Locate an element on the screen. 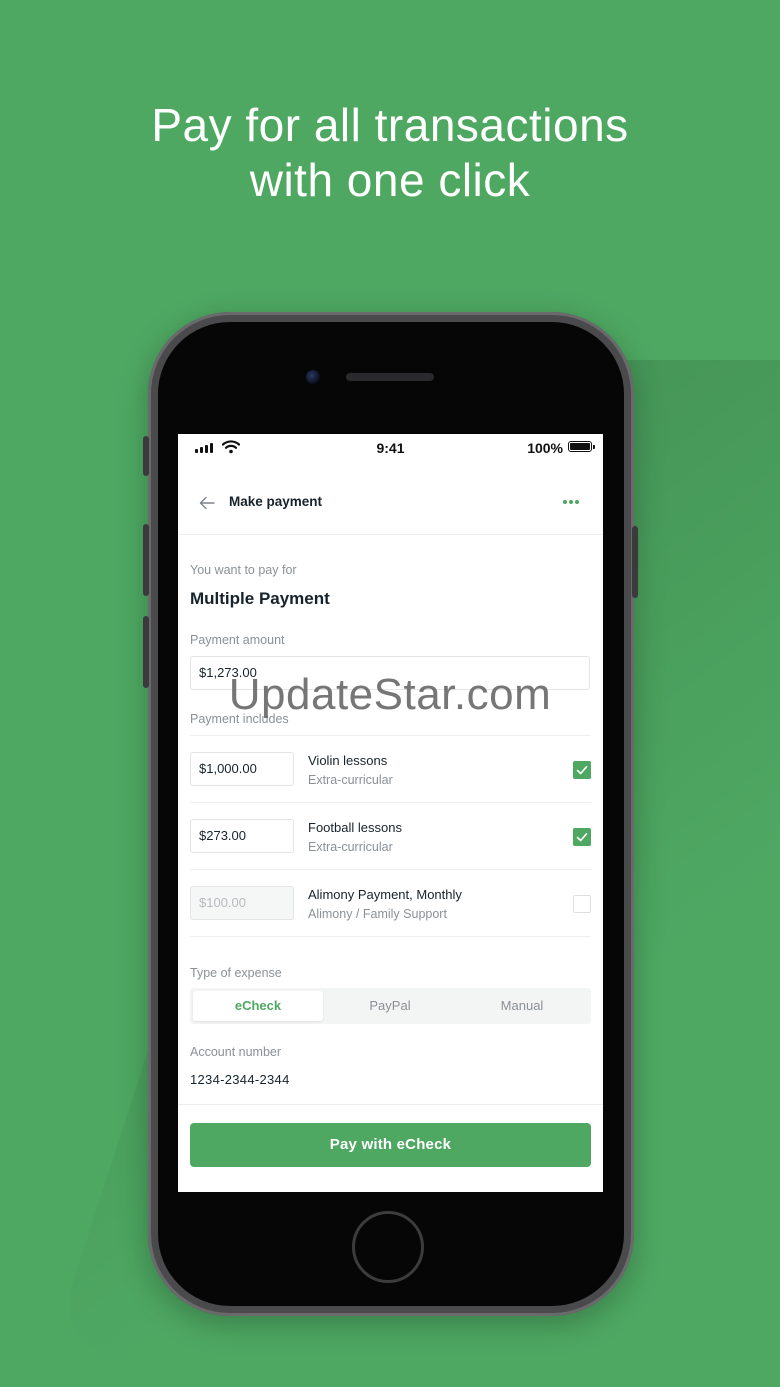 The image size is (780, 1387). headline-line-1: Pay for all transactions is located at coordinates (390, 125).